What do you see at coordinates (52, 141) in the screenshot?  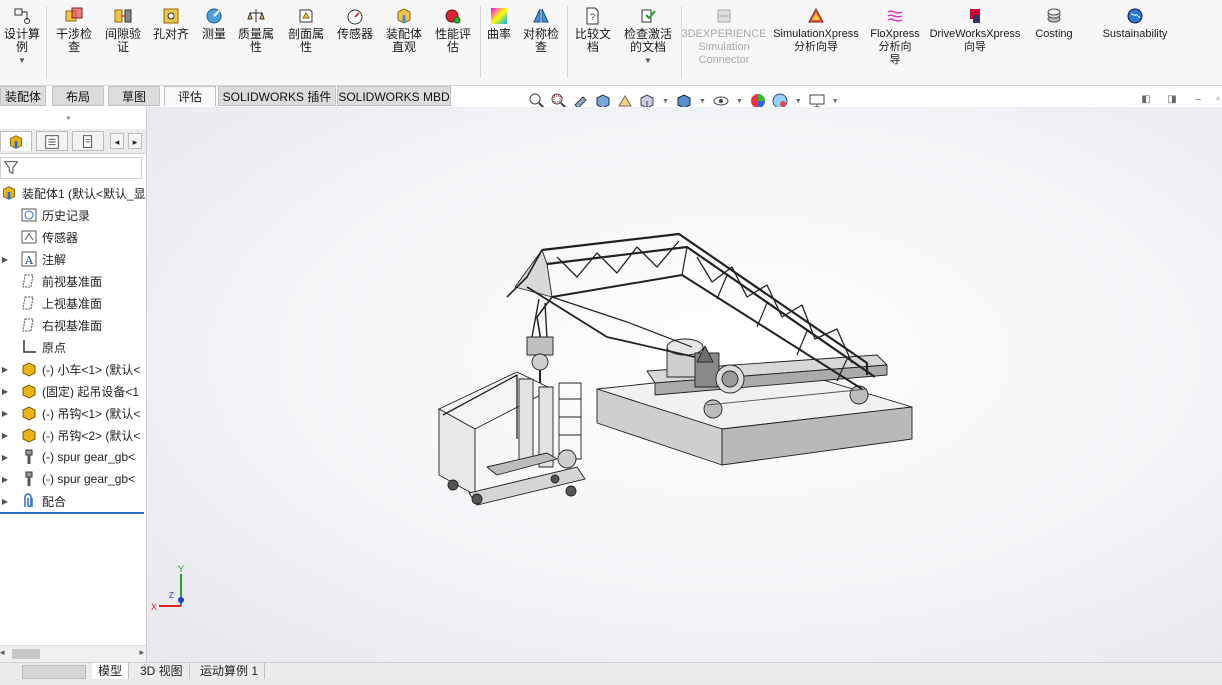 I see `tab-property-manager` at bounding box center [52, 141].